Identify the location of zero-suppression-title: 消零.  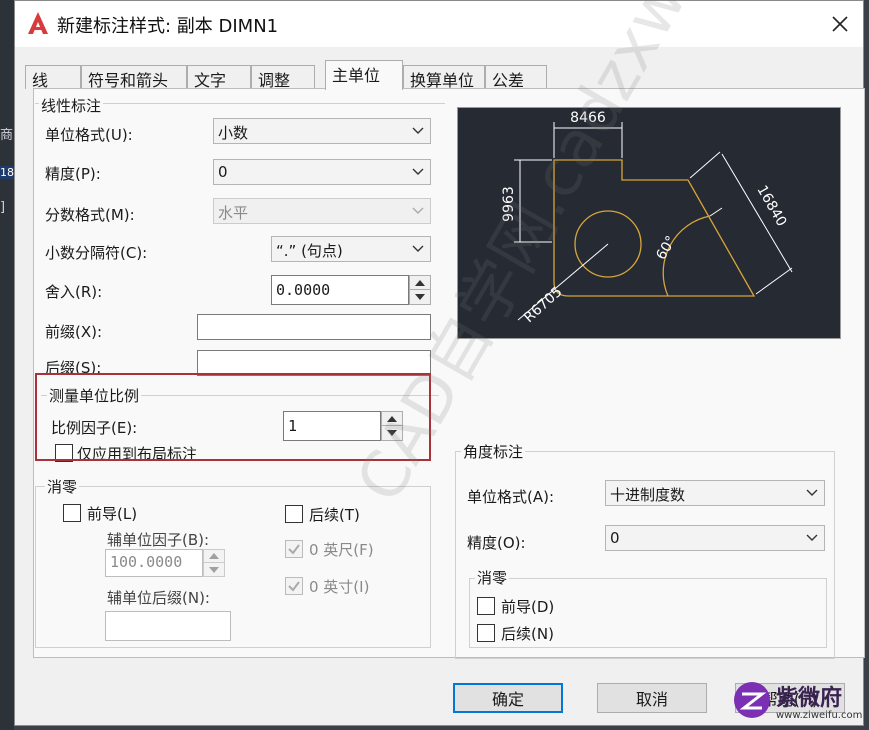
(62, 486).